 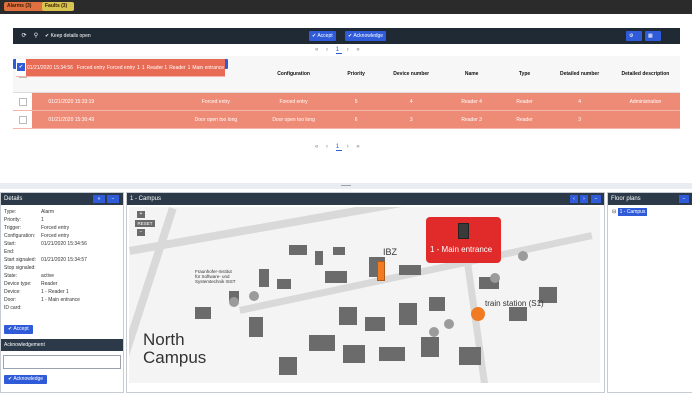 What do you see at coordinates (58, 6) in the screenshot?
I see `tab-faults: Faults (3)` at bounding box center [58, 6].